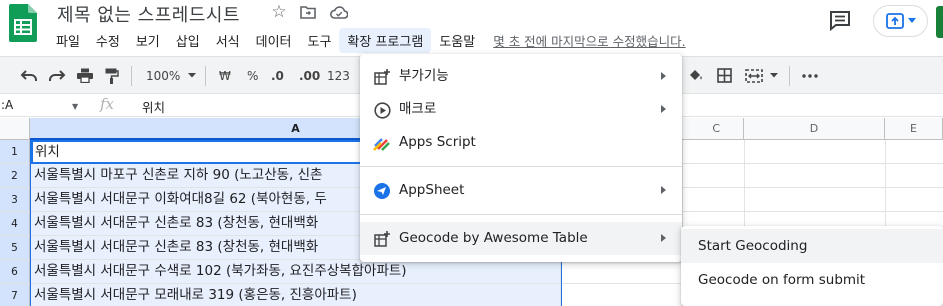  What do you see at coordinates (279, 12) in the screenshot?
I see `star-icon: ☆` at bounding box center [279, 12].